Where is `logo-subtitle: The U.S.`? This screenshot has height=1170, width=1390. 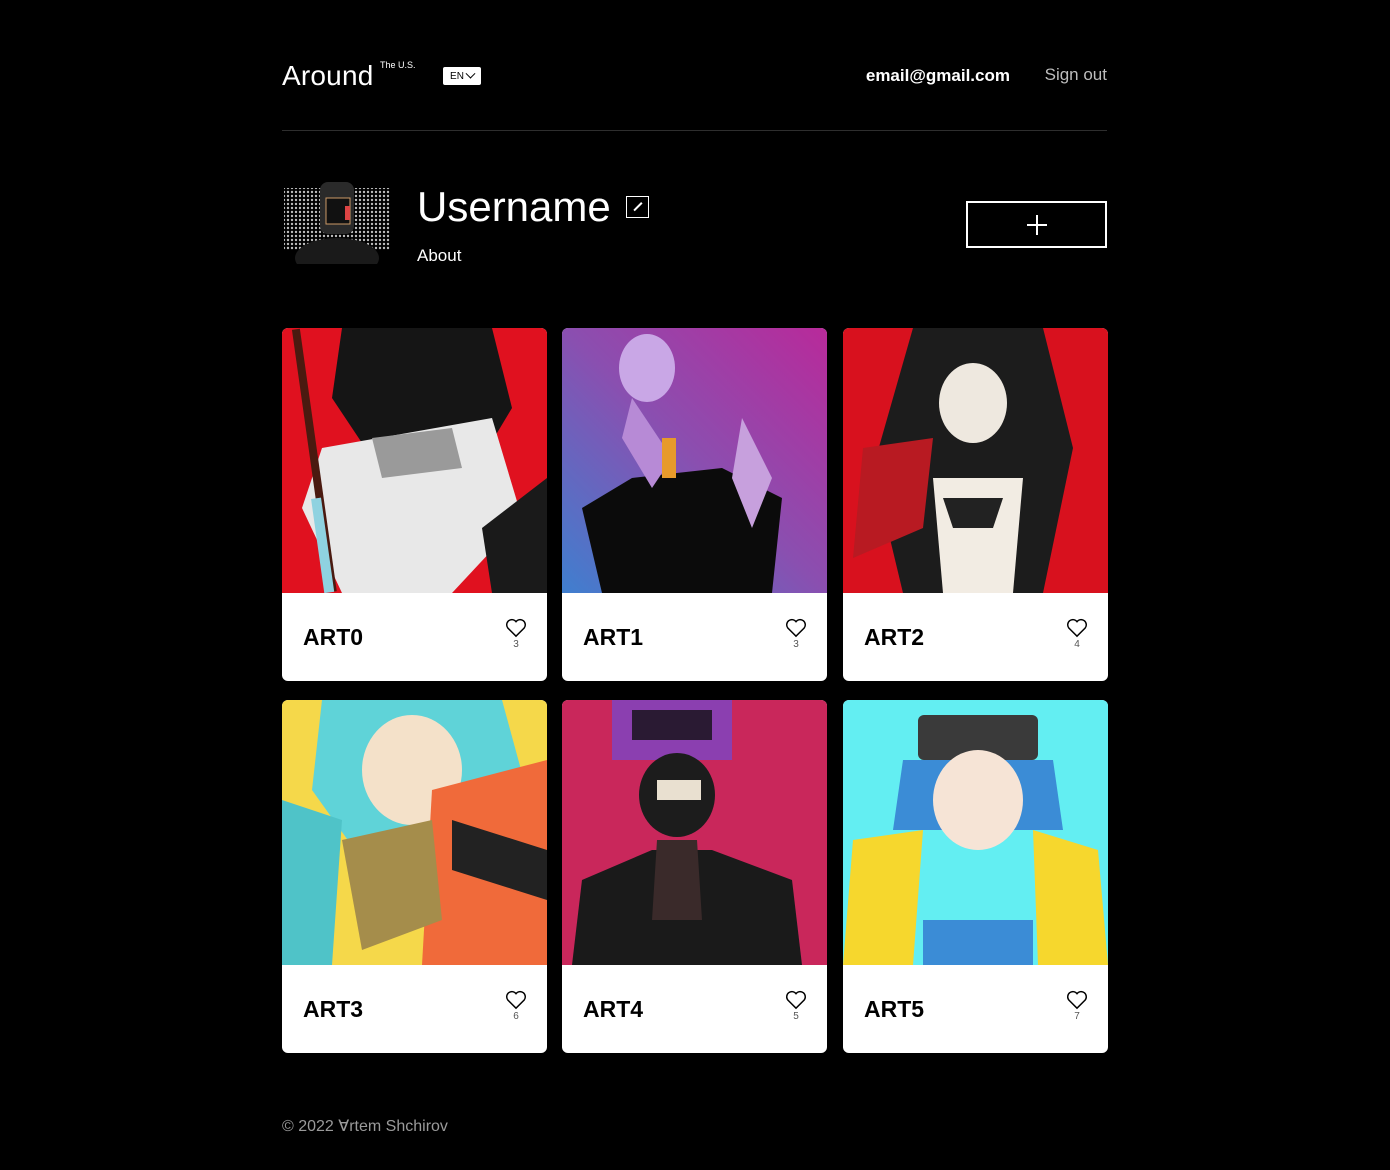 logo-subtitle: The U.S. is located at coordinates (398, 65).